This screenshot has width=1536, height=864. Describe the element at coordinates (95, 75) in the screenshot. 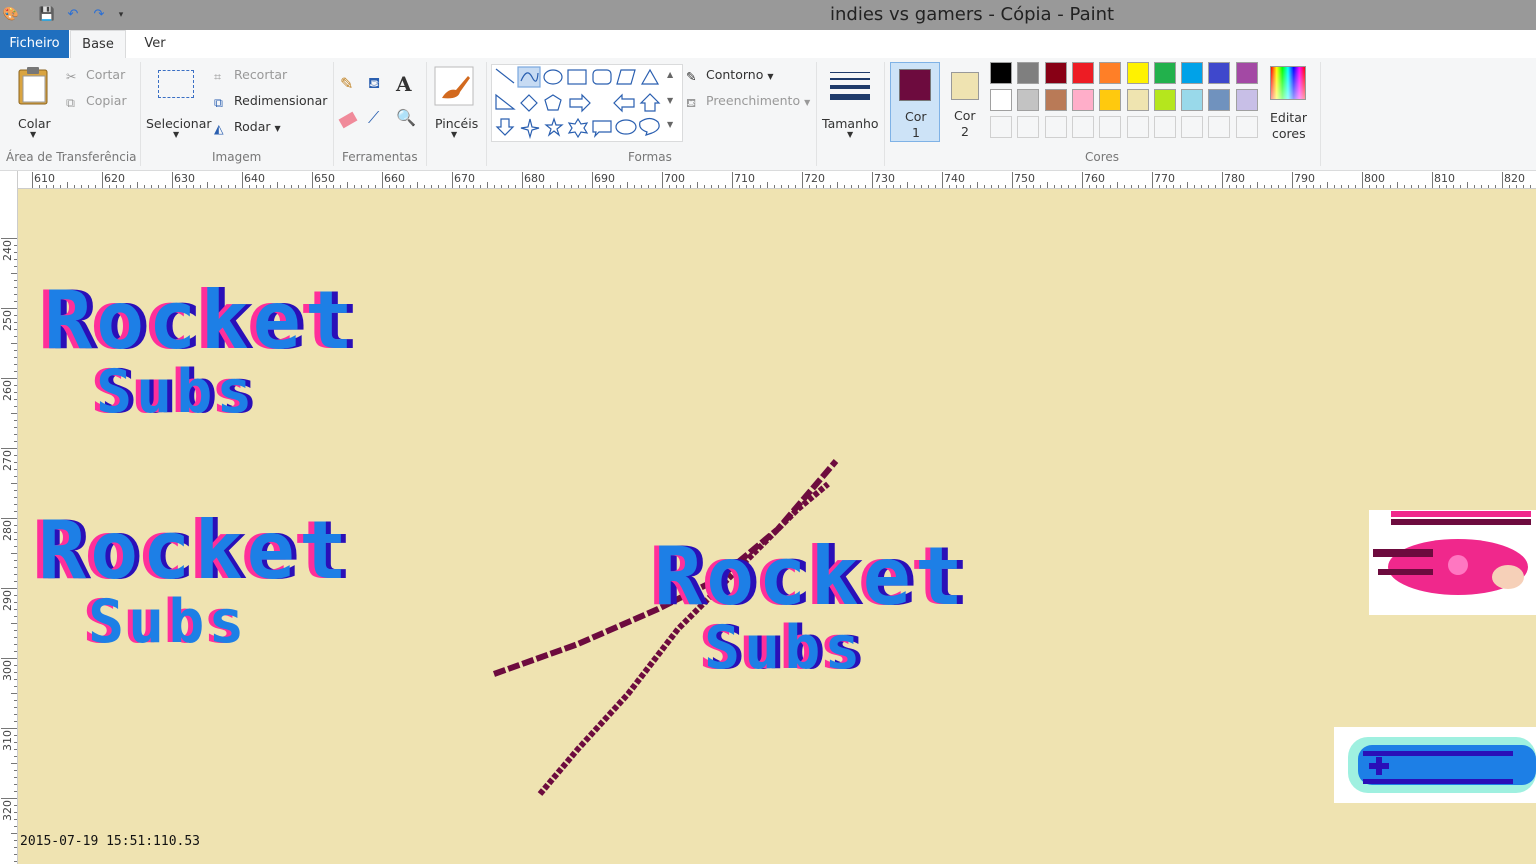

I see `cut-button: ✂ Cortar` at that location.